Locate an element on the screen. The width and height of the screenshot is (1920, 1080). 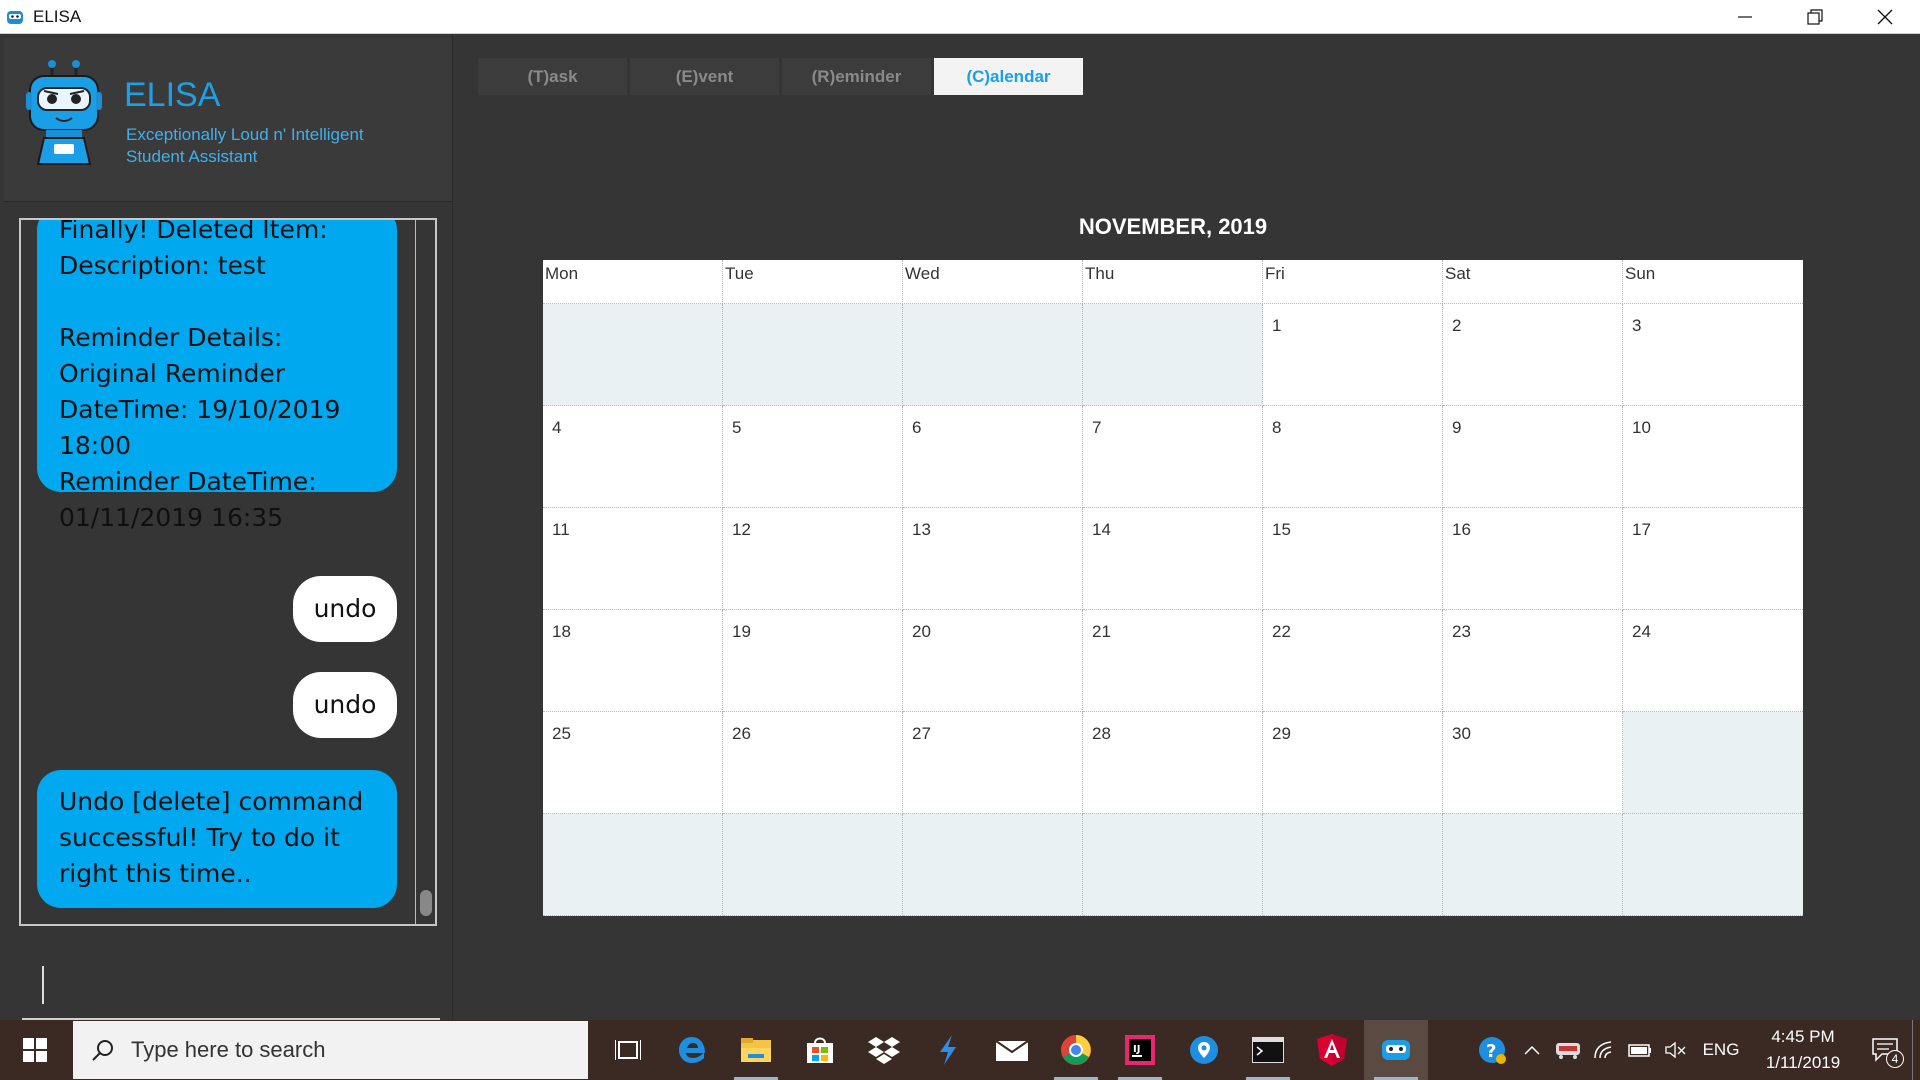
edge-icon is located at coordinates (692, 1050).